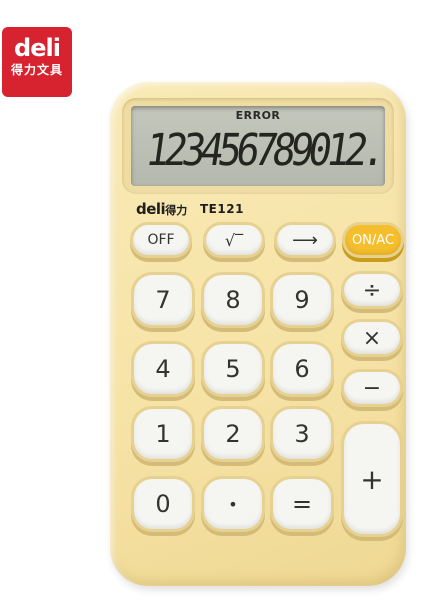 The height and width of the screenshot is (600, 424). Describe the element at coordinates (372, 388) in the screenshot. I see `minus-button: −` at that location.